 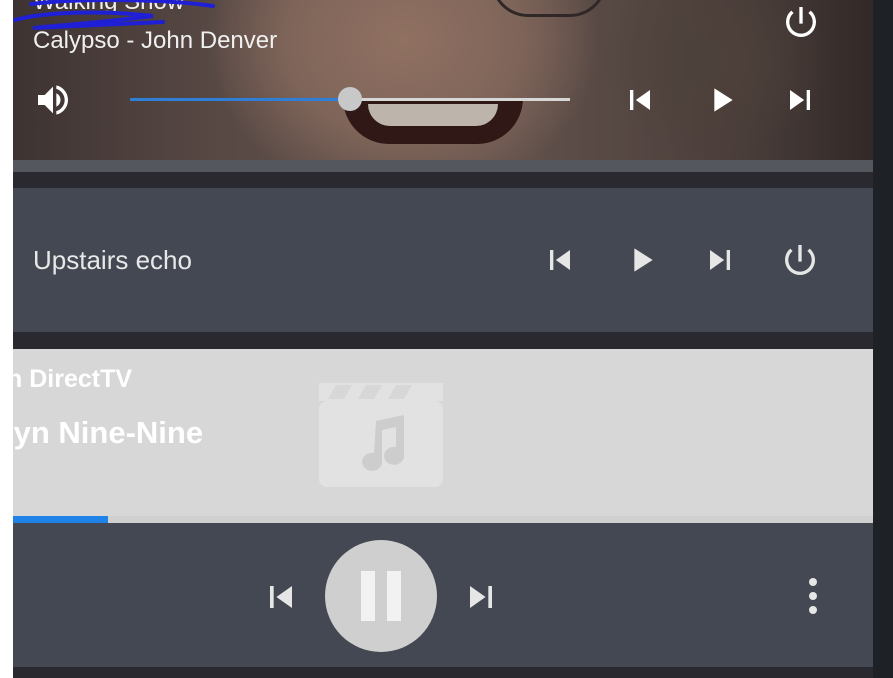 I want to click on movie-music-icon, so click(x=381, y=435).